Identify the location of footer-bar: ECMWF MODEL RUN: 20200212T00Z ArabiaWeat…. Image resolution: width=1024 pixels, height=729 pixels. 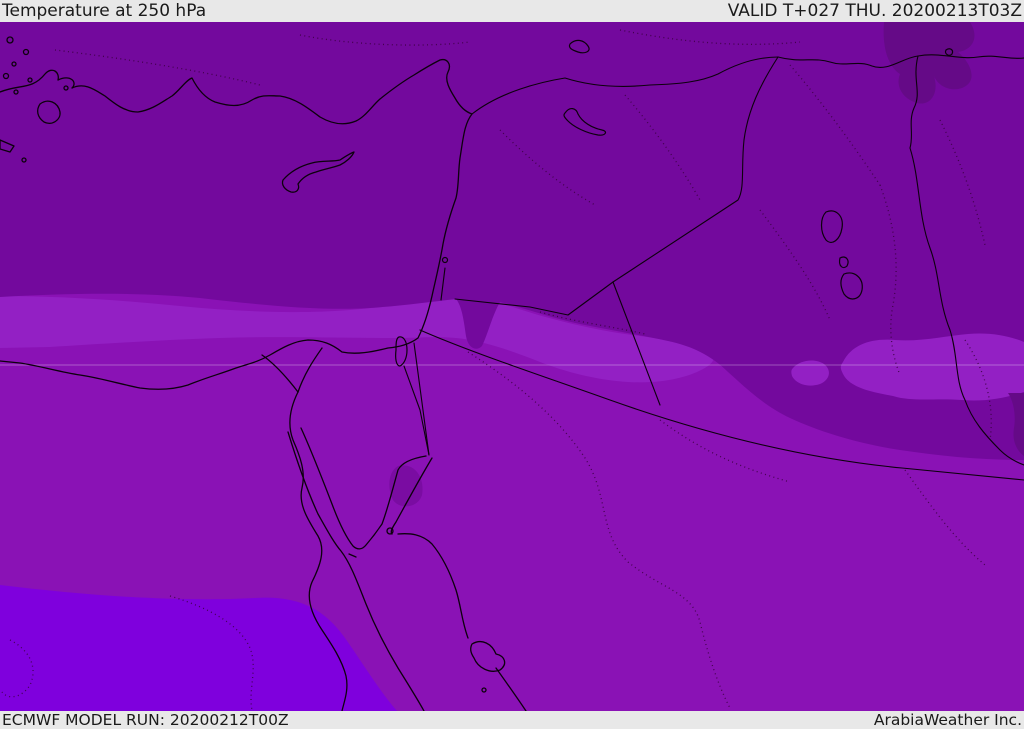
(512, 720).